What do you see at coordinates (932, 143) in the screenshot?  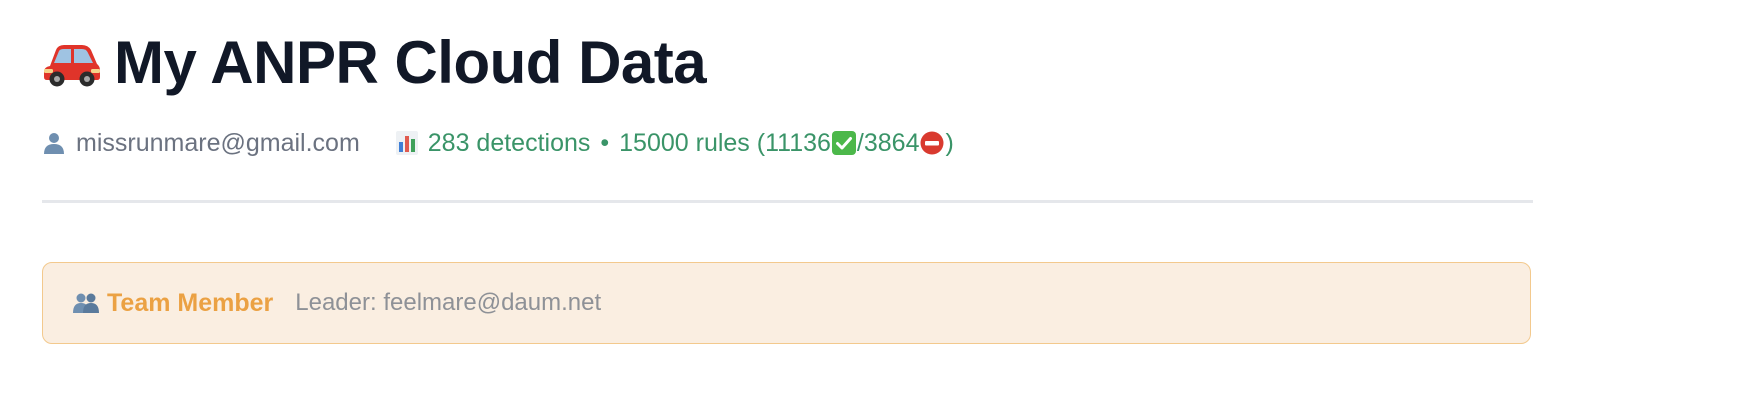 I see `no-entry-icon` at bounding box center [932, 143].